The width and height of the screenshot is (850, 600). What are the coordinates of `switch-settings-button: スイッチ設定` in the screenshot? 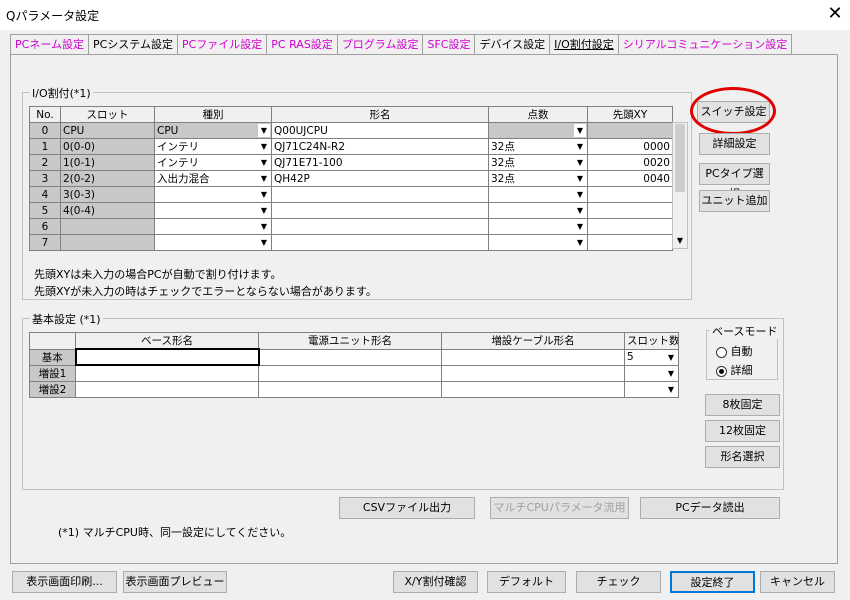 It's located at (733, 112).